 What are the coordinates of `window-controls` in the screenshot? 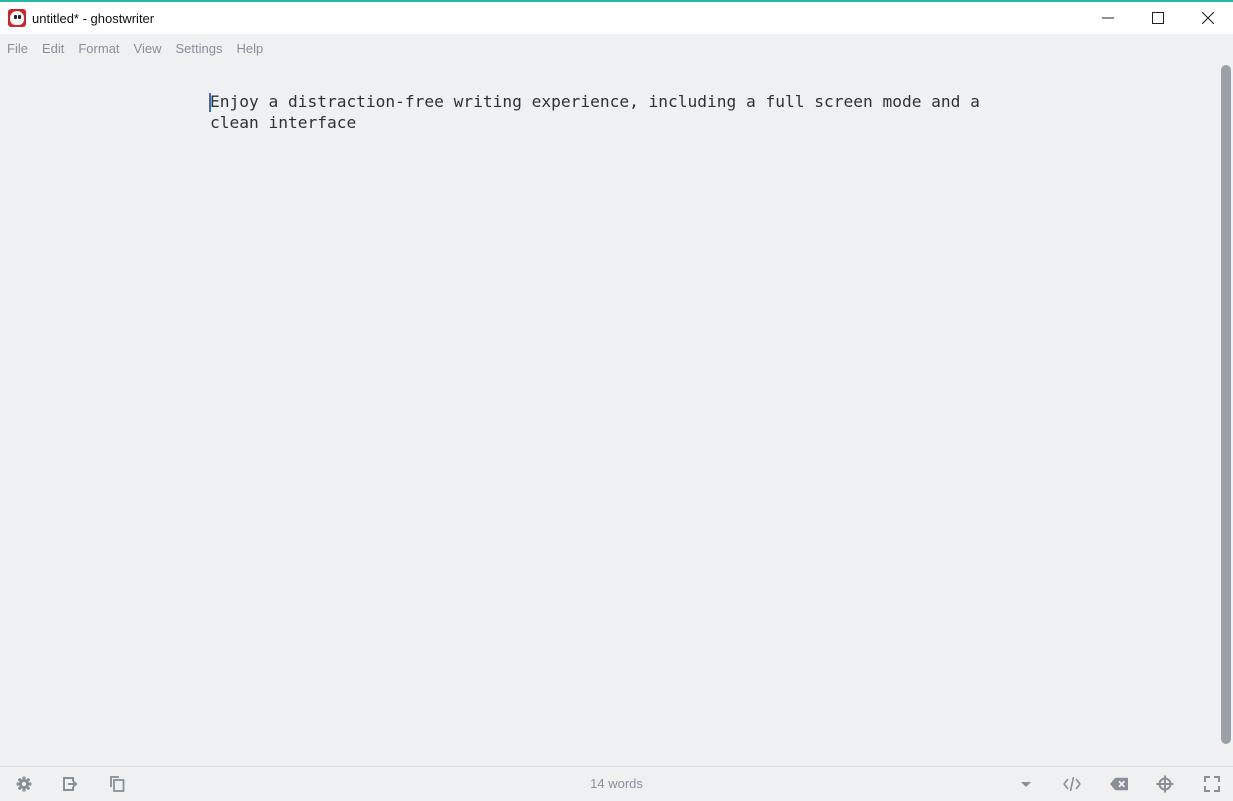 It's located at (1158, 18).